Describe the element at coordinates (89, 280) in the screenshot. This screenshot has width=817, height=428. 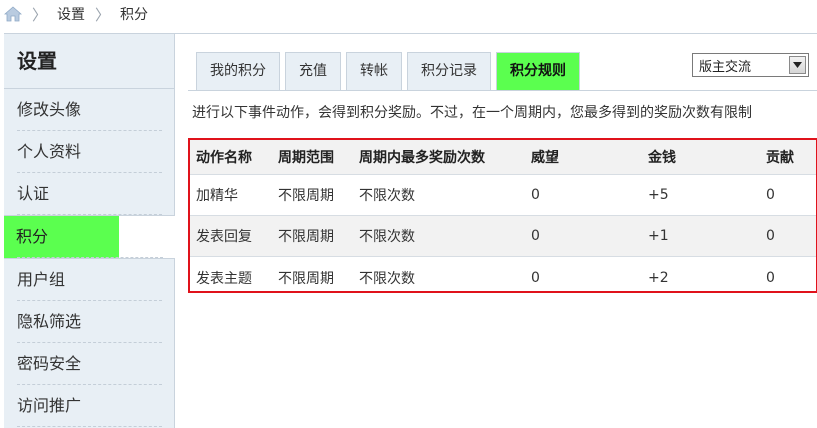
I see `sidebar-item-usergroup: 用户组` at that location.